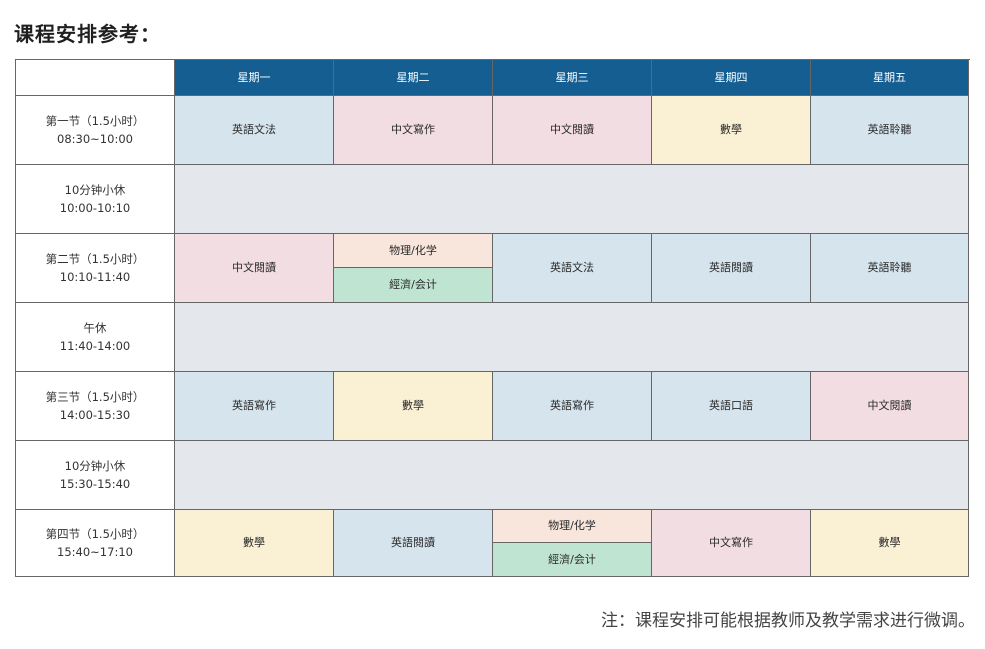 This screenshot has width=985, height=649. I want to click on p2-wednesday: 英語文法, so click(572, 268).